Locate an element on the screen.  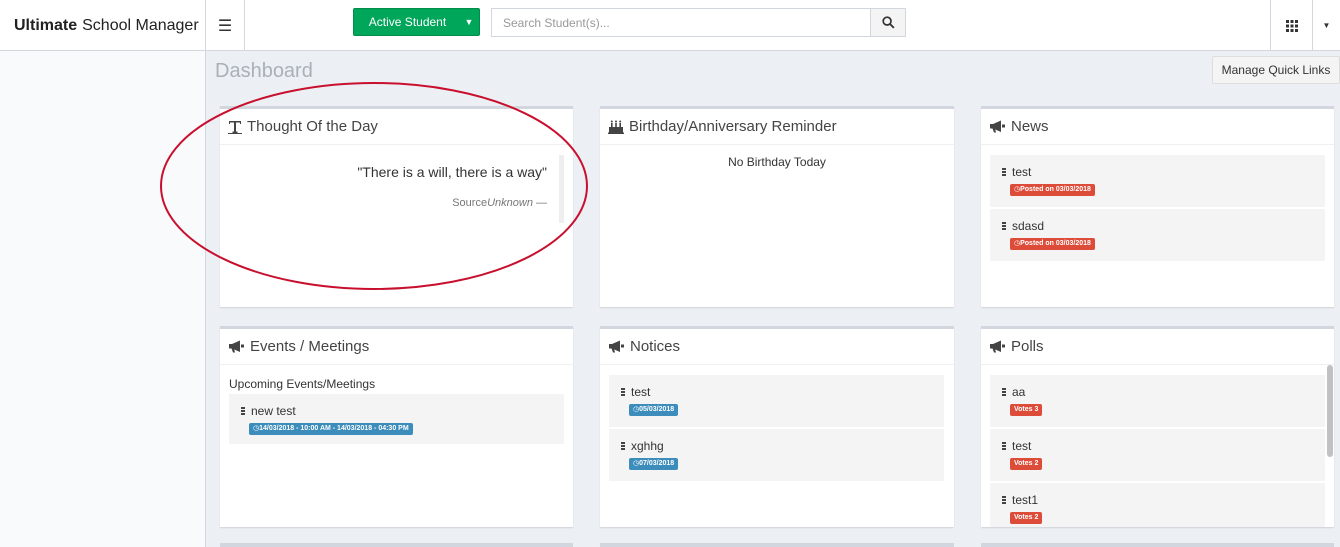
notice-date-badge: ◷05/03/2018 is located at coordinates (654, 410).